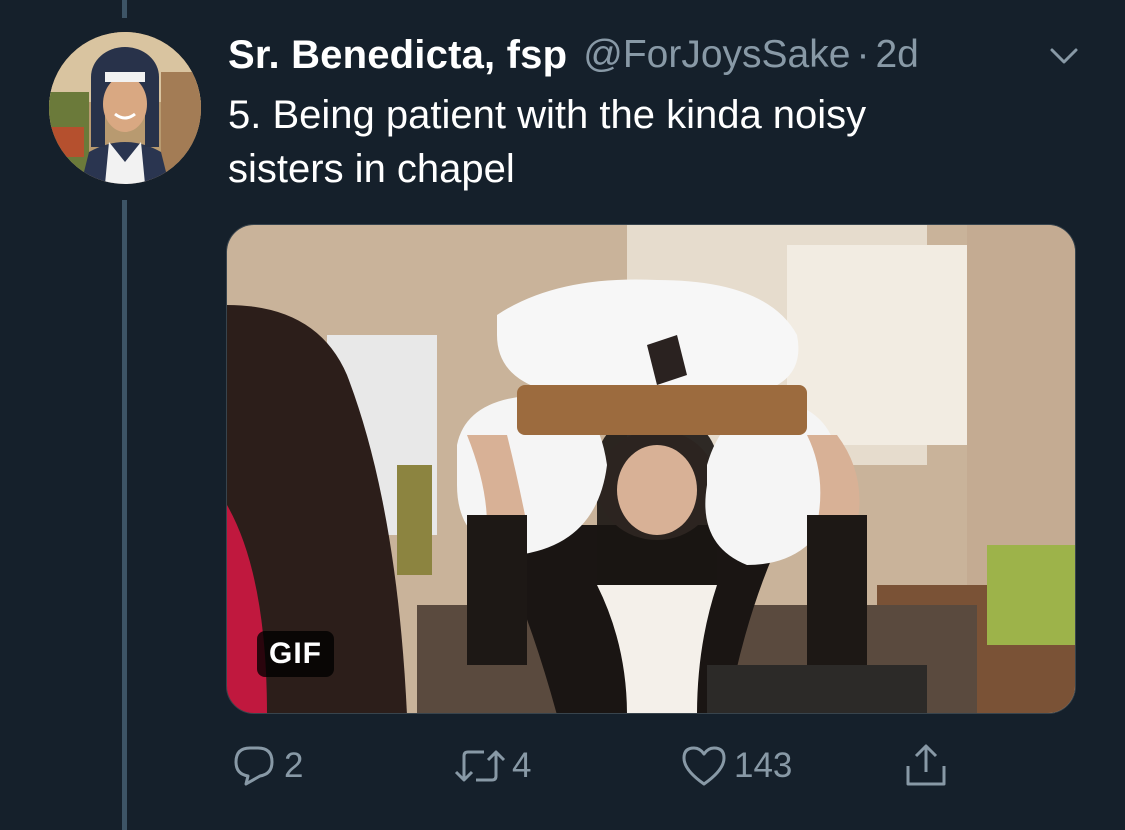 Image resolution: width=1125 pixels, height=830 pixels. I want to click on reply-button: 2, so click(265, 766).